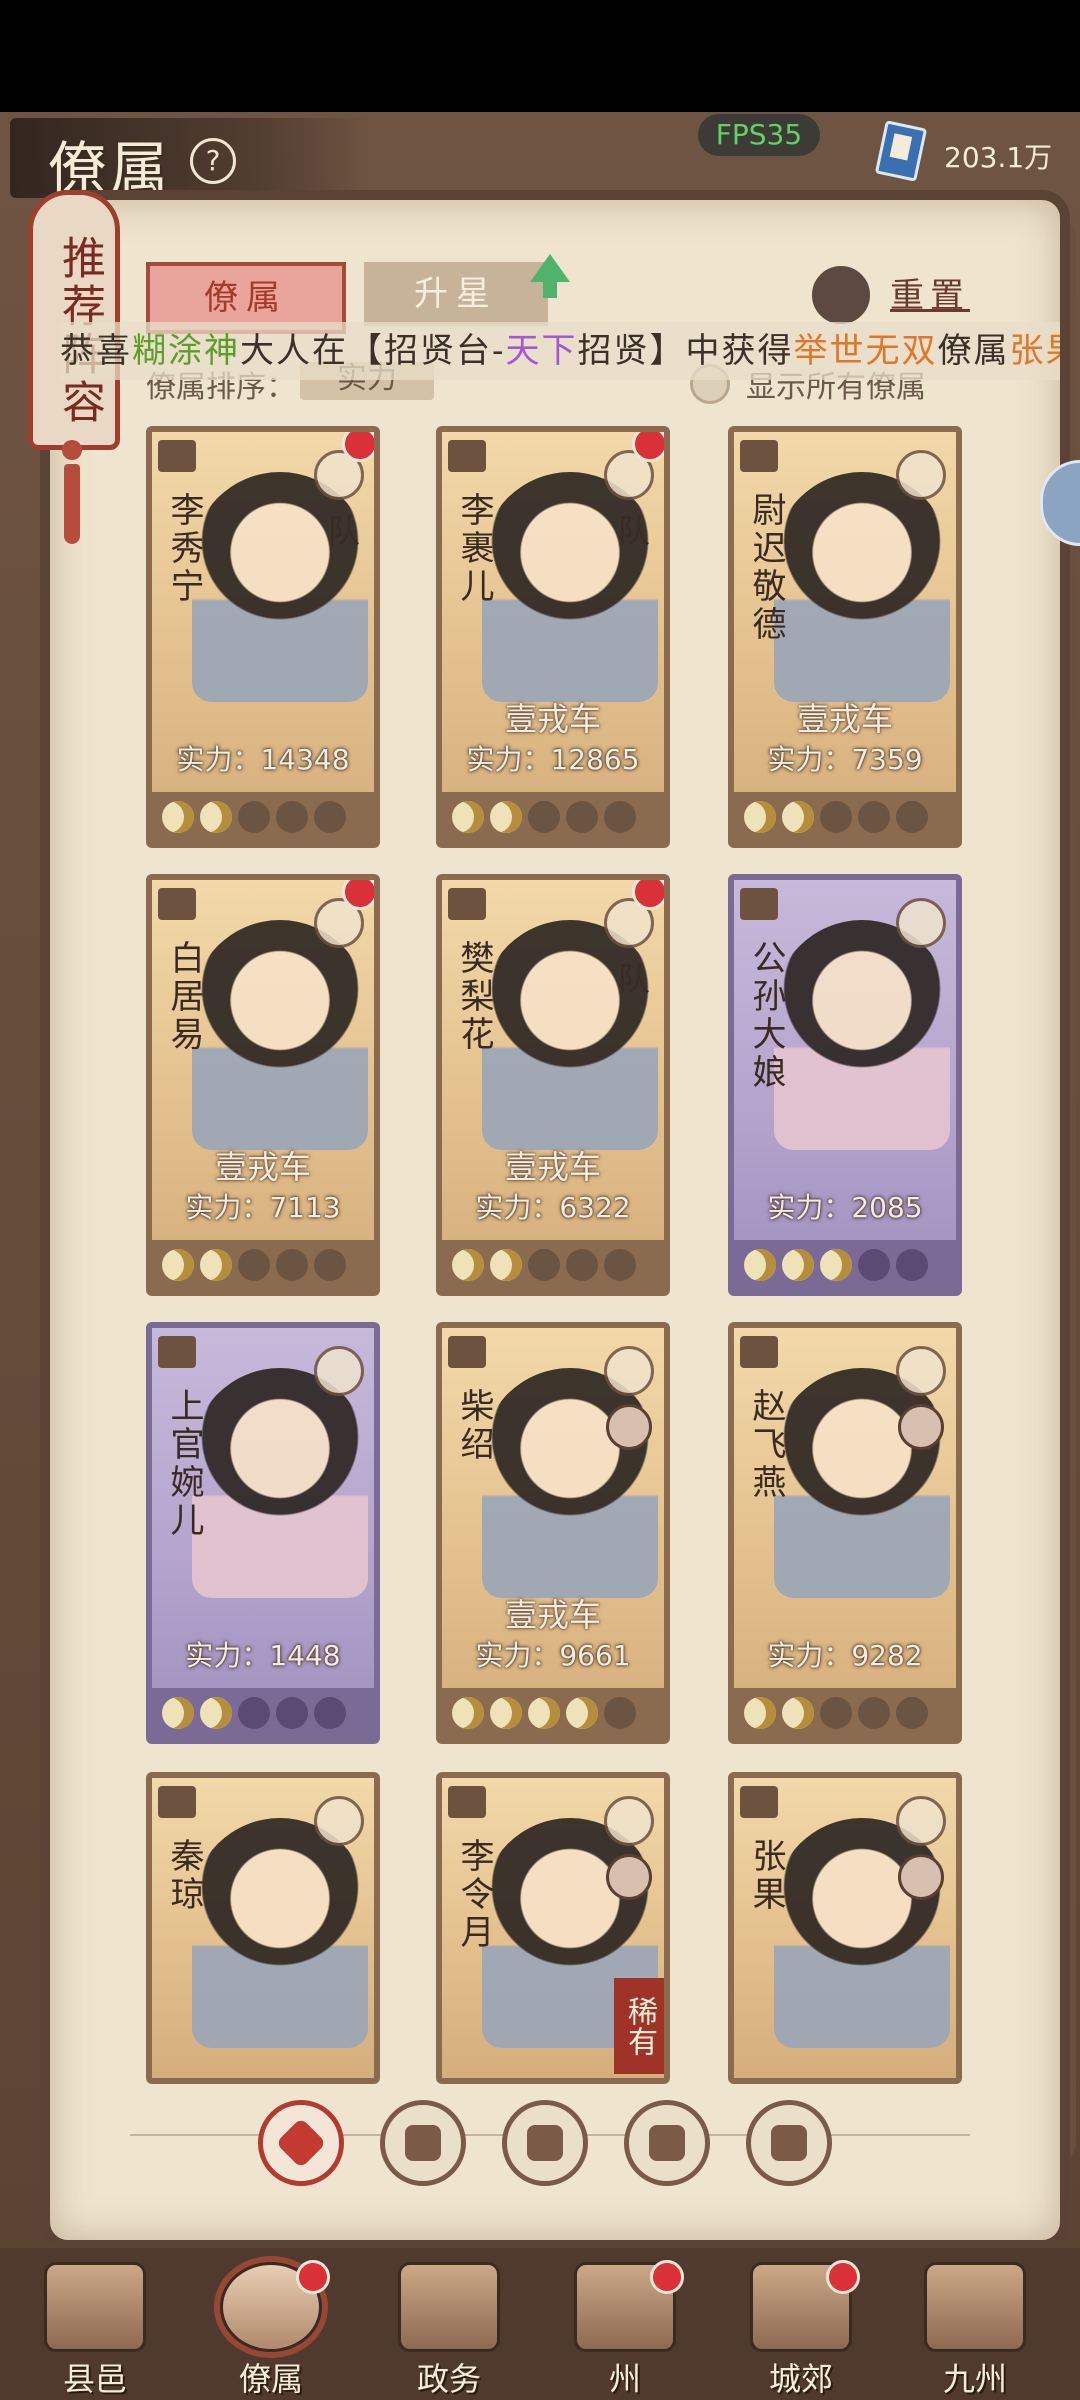 The image size is (1080, 2400). What do you see at coordinates (624, 2379) in the screenshot?
I see `nav-label: 州` at bounding box center [624, 2379].